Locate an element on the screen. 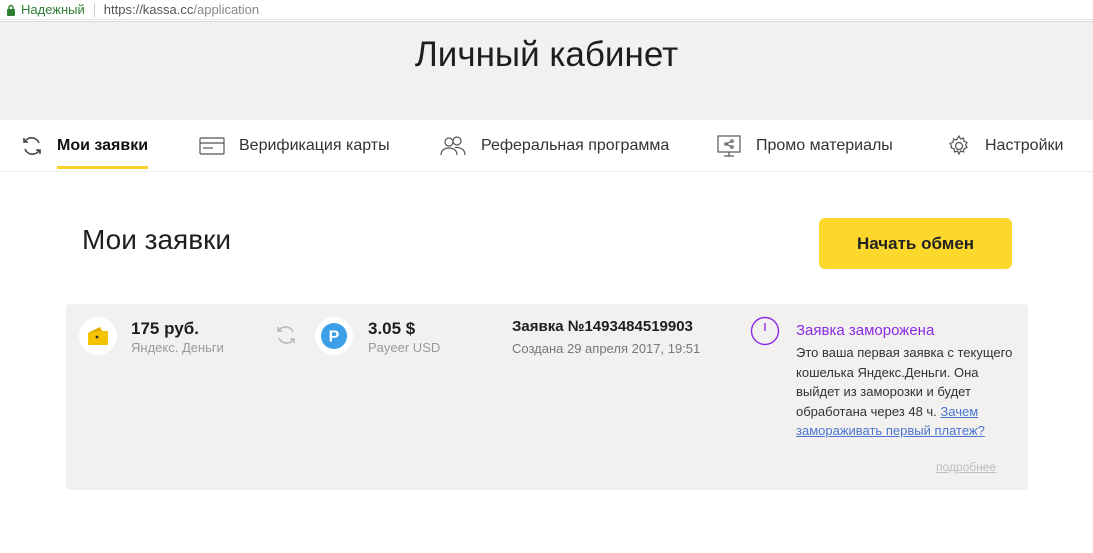  payeer-icon: P is located at coordinates (334, 336).